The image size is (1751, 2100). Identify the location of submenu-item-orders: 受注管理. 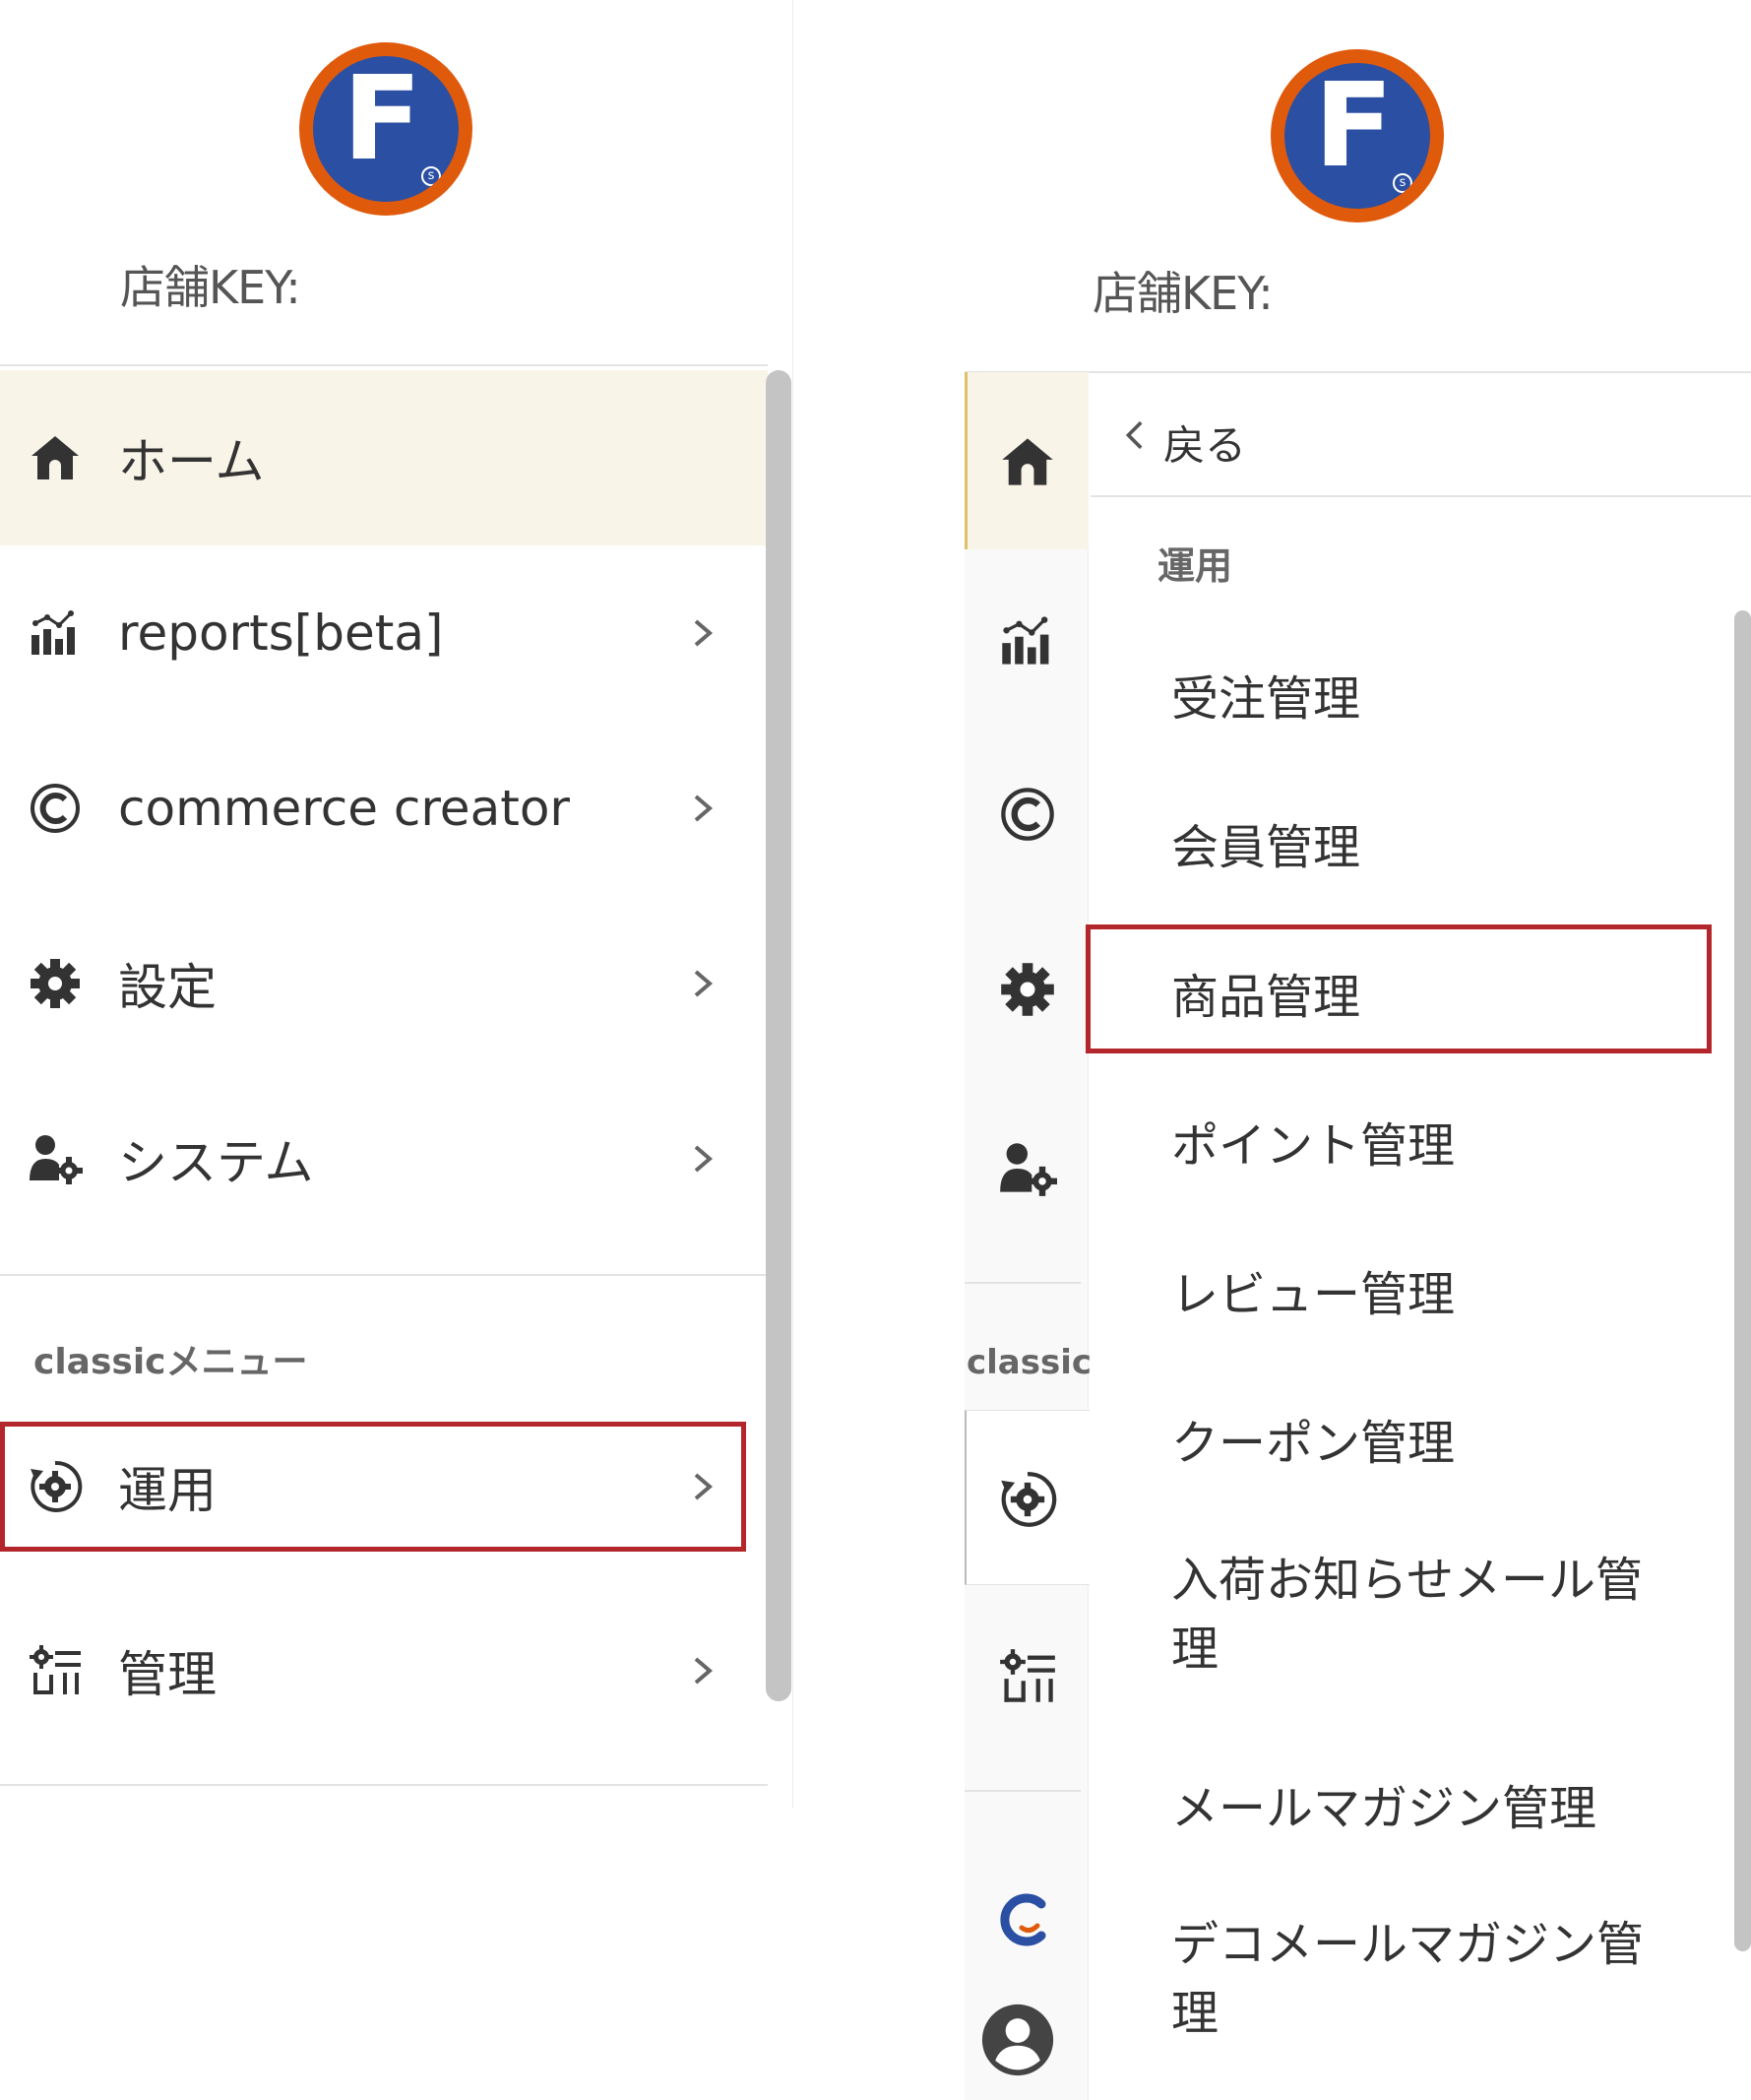
(1265, 695).